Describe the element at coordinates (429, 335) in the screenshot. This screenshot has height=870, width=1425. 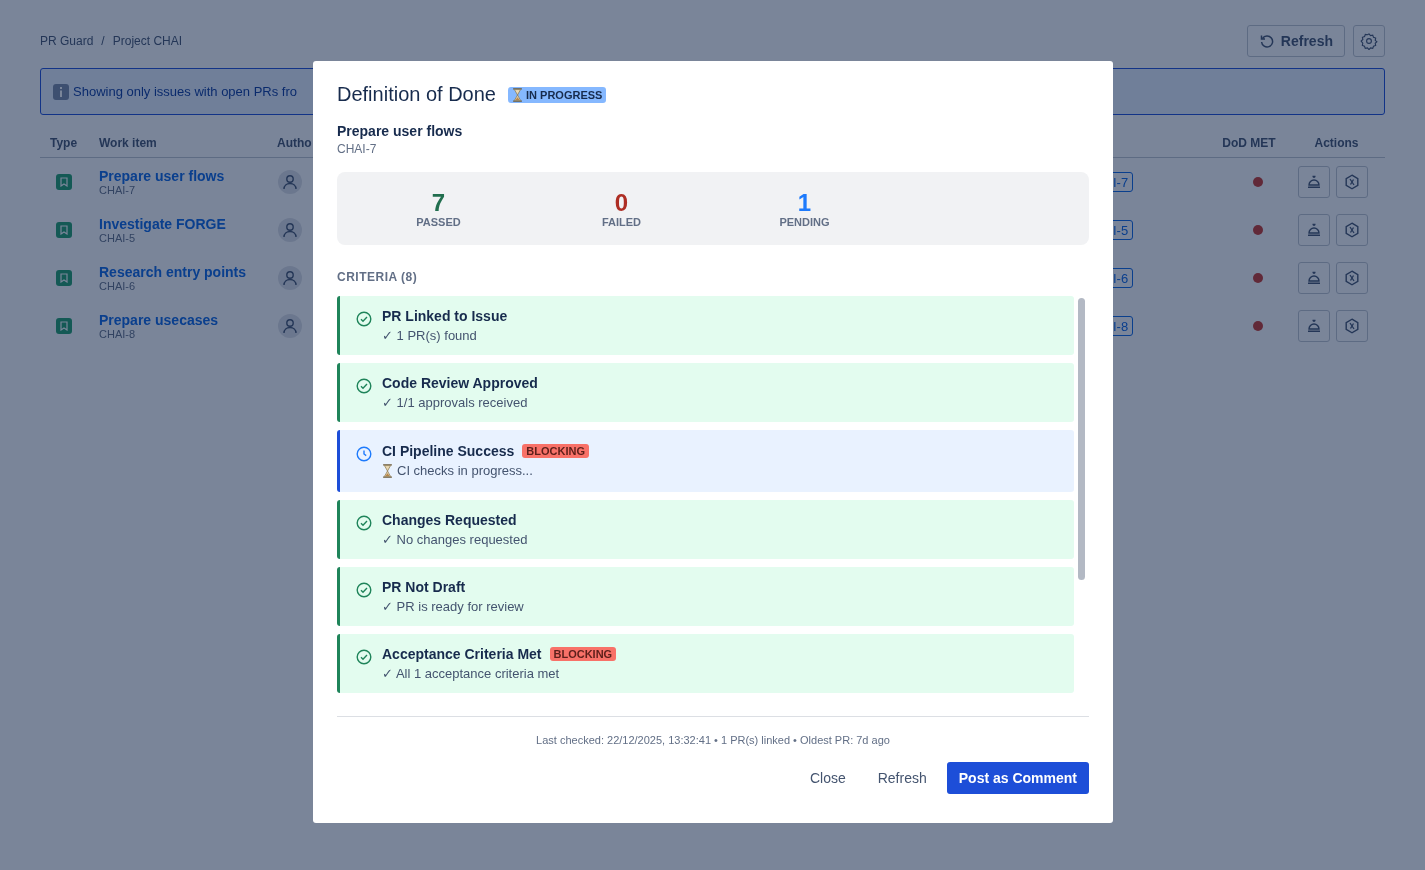
I see `criterion-detail: ✓ 1 PR(s) found` at that location.